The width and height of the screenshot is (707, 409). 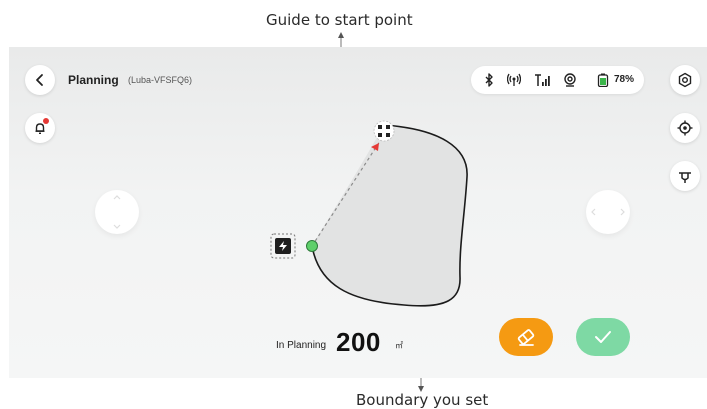 I want to click on eraser-icon, so click(x=526, y=337).